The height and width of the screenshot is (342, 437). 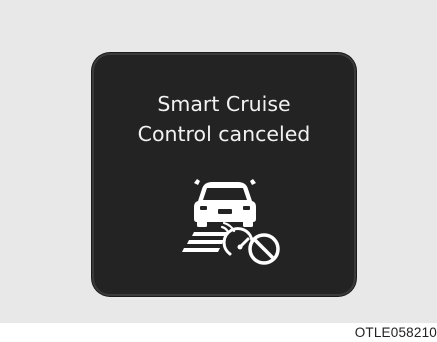 I want to click on car-icon, so click(x=225, y=203).